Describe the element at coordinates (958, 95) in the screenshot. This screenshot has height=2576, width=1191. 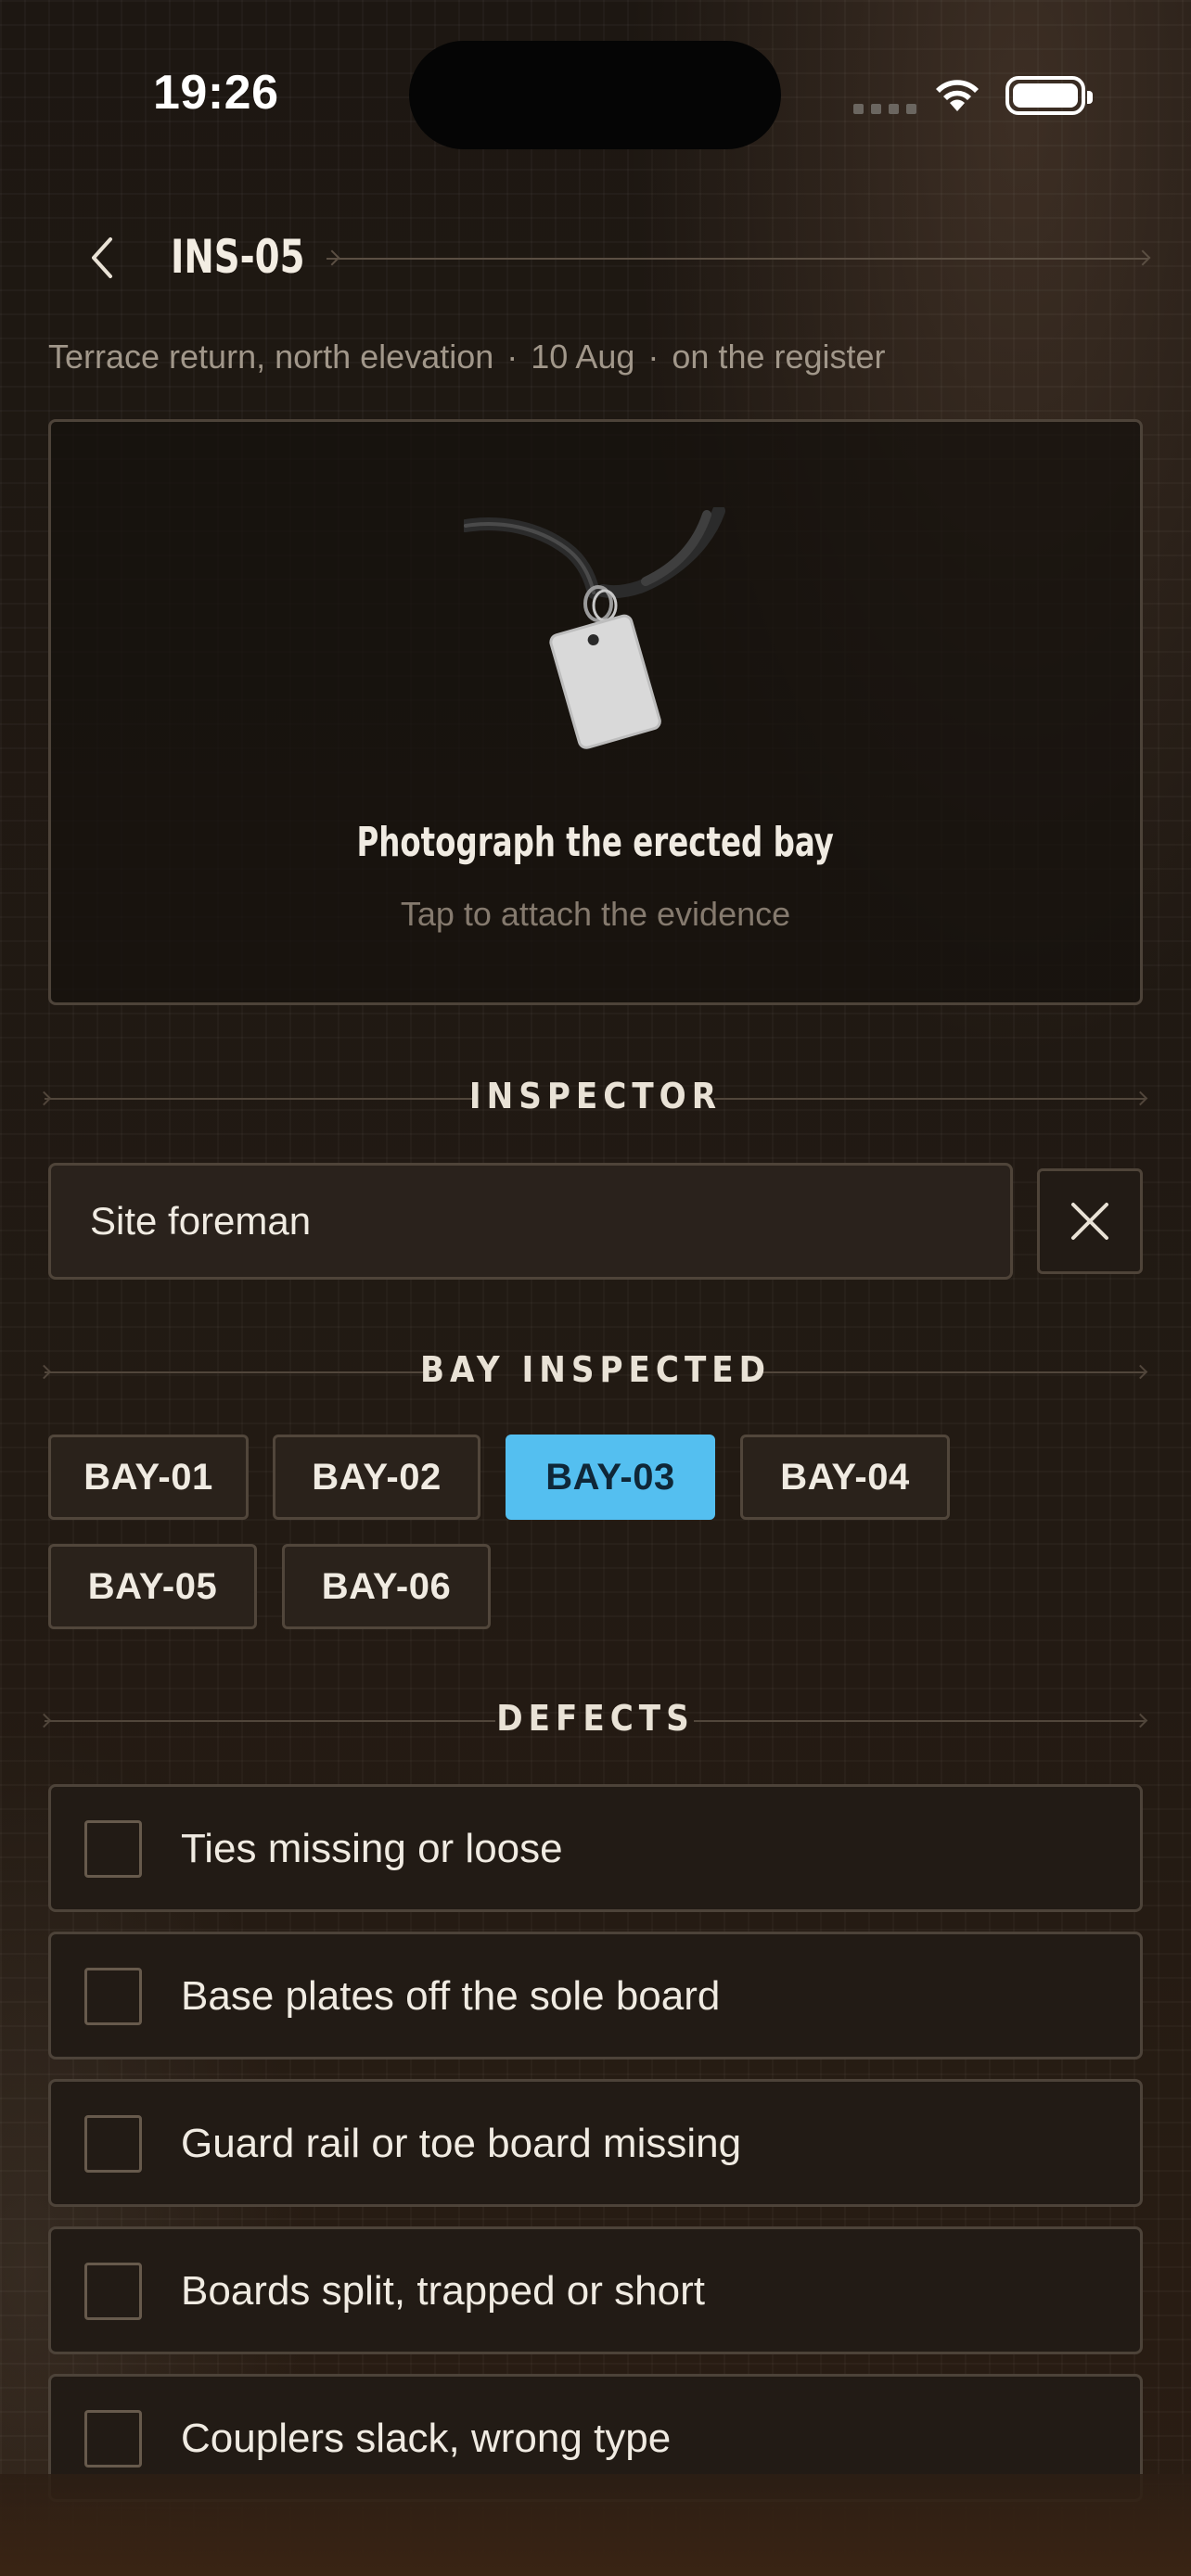
I see `wifi-icon` at that location.